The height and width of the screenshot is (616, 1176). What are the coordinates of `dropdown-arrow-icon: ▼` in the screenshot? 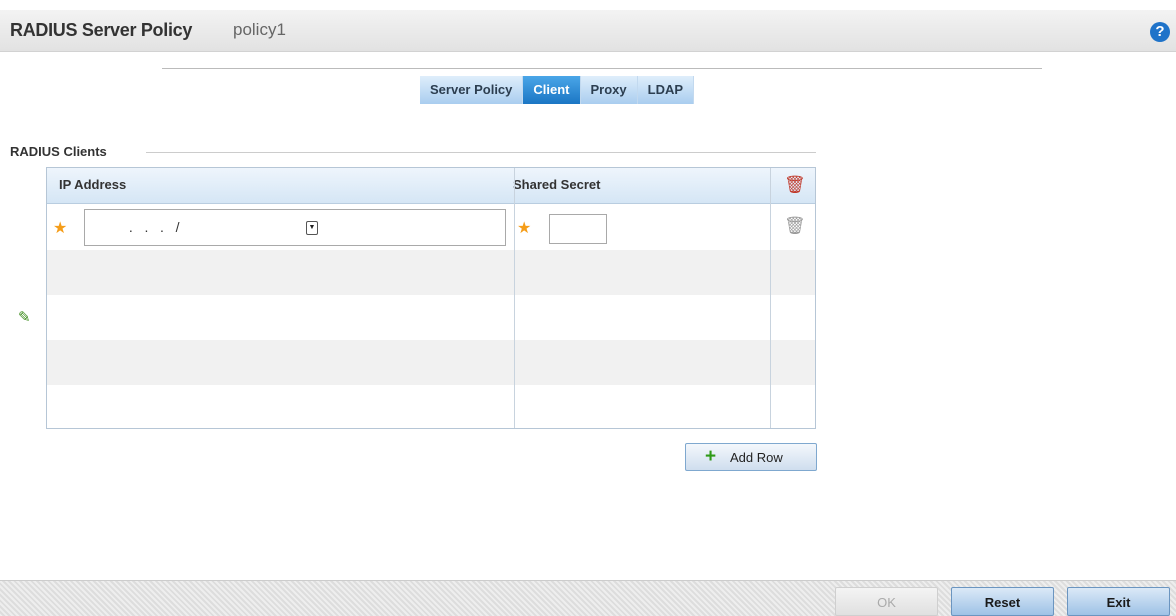 It's located at (312, 228).